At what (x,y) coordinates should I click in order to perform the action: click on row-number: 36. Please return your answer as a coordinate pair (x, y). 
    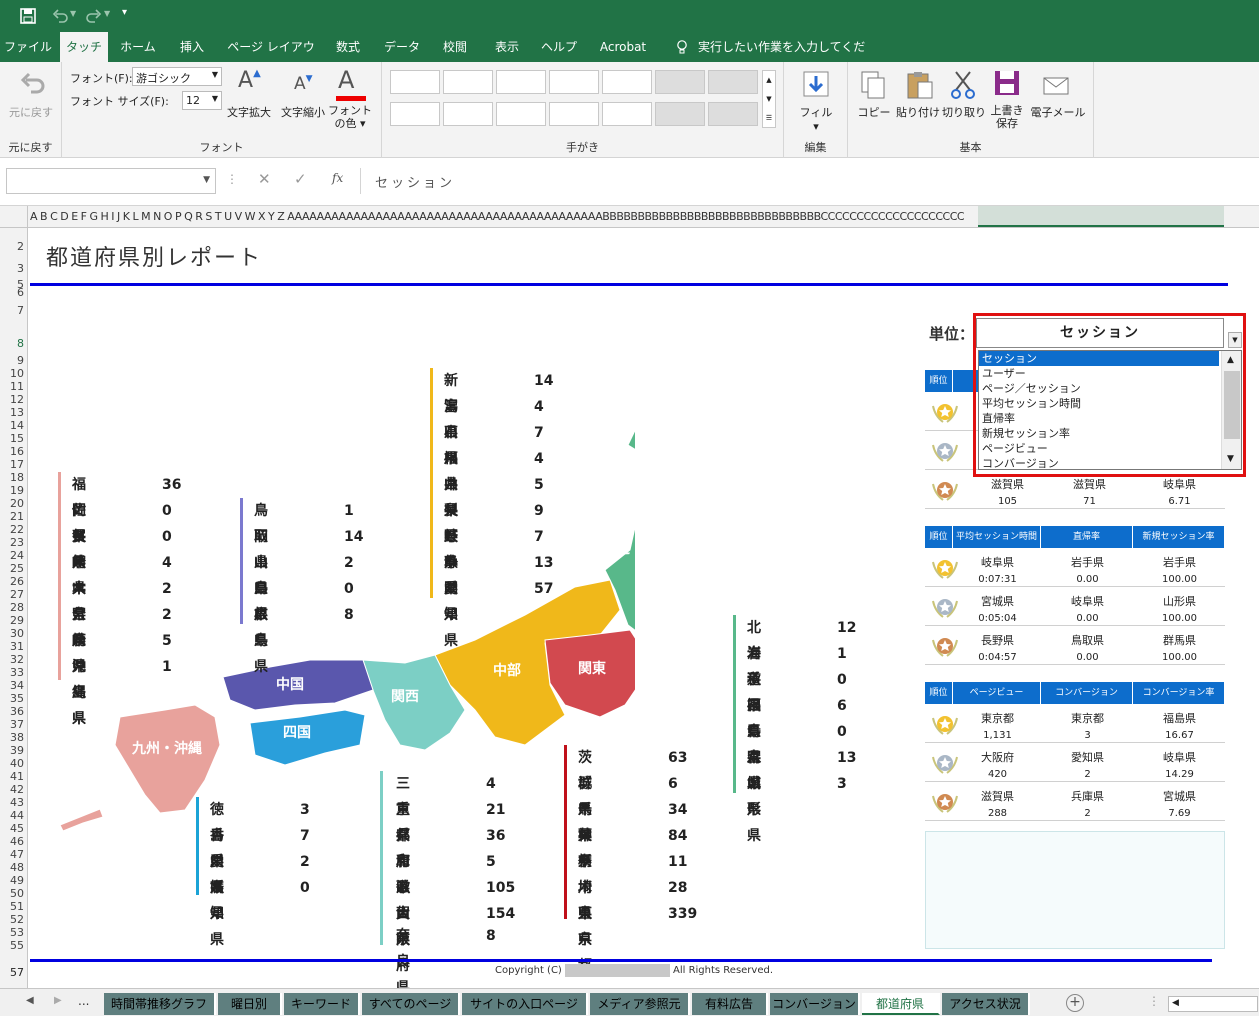
    Looking at the image, I should click on (17, 711).